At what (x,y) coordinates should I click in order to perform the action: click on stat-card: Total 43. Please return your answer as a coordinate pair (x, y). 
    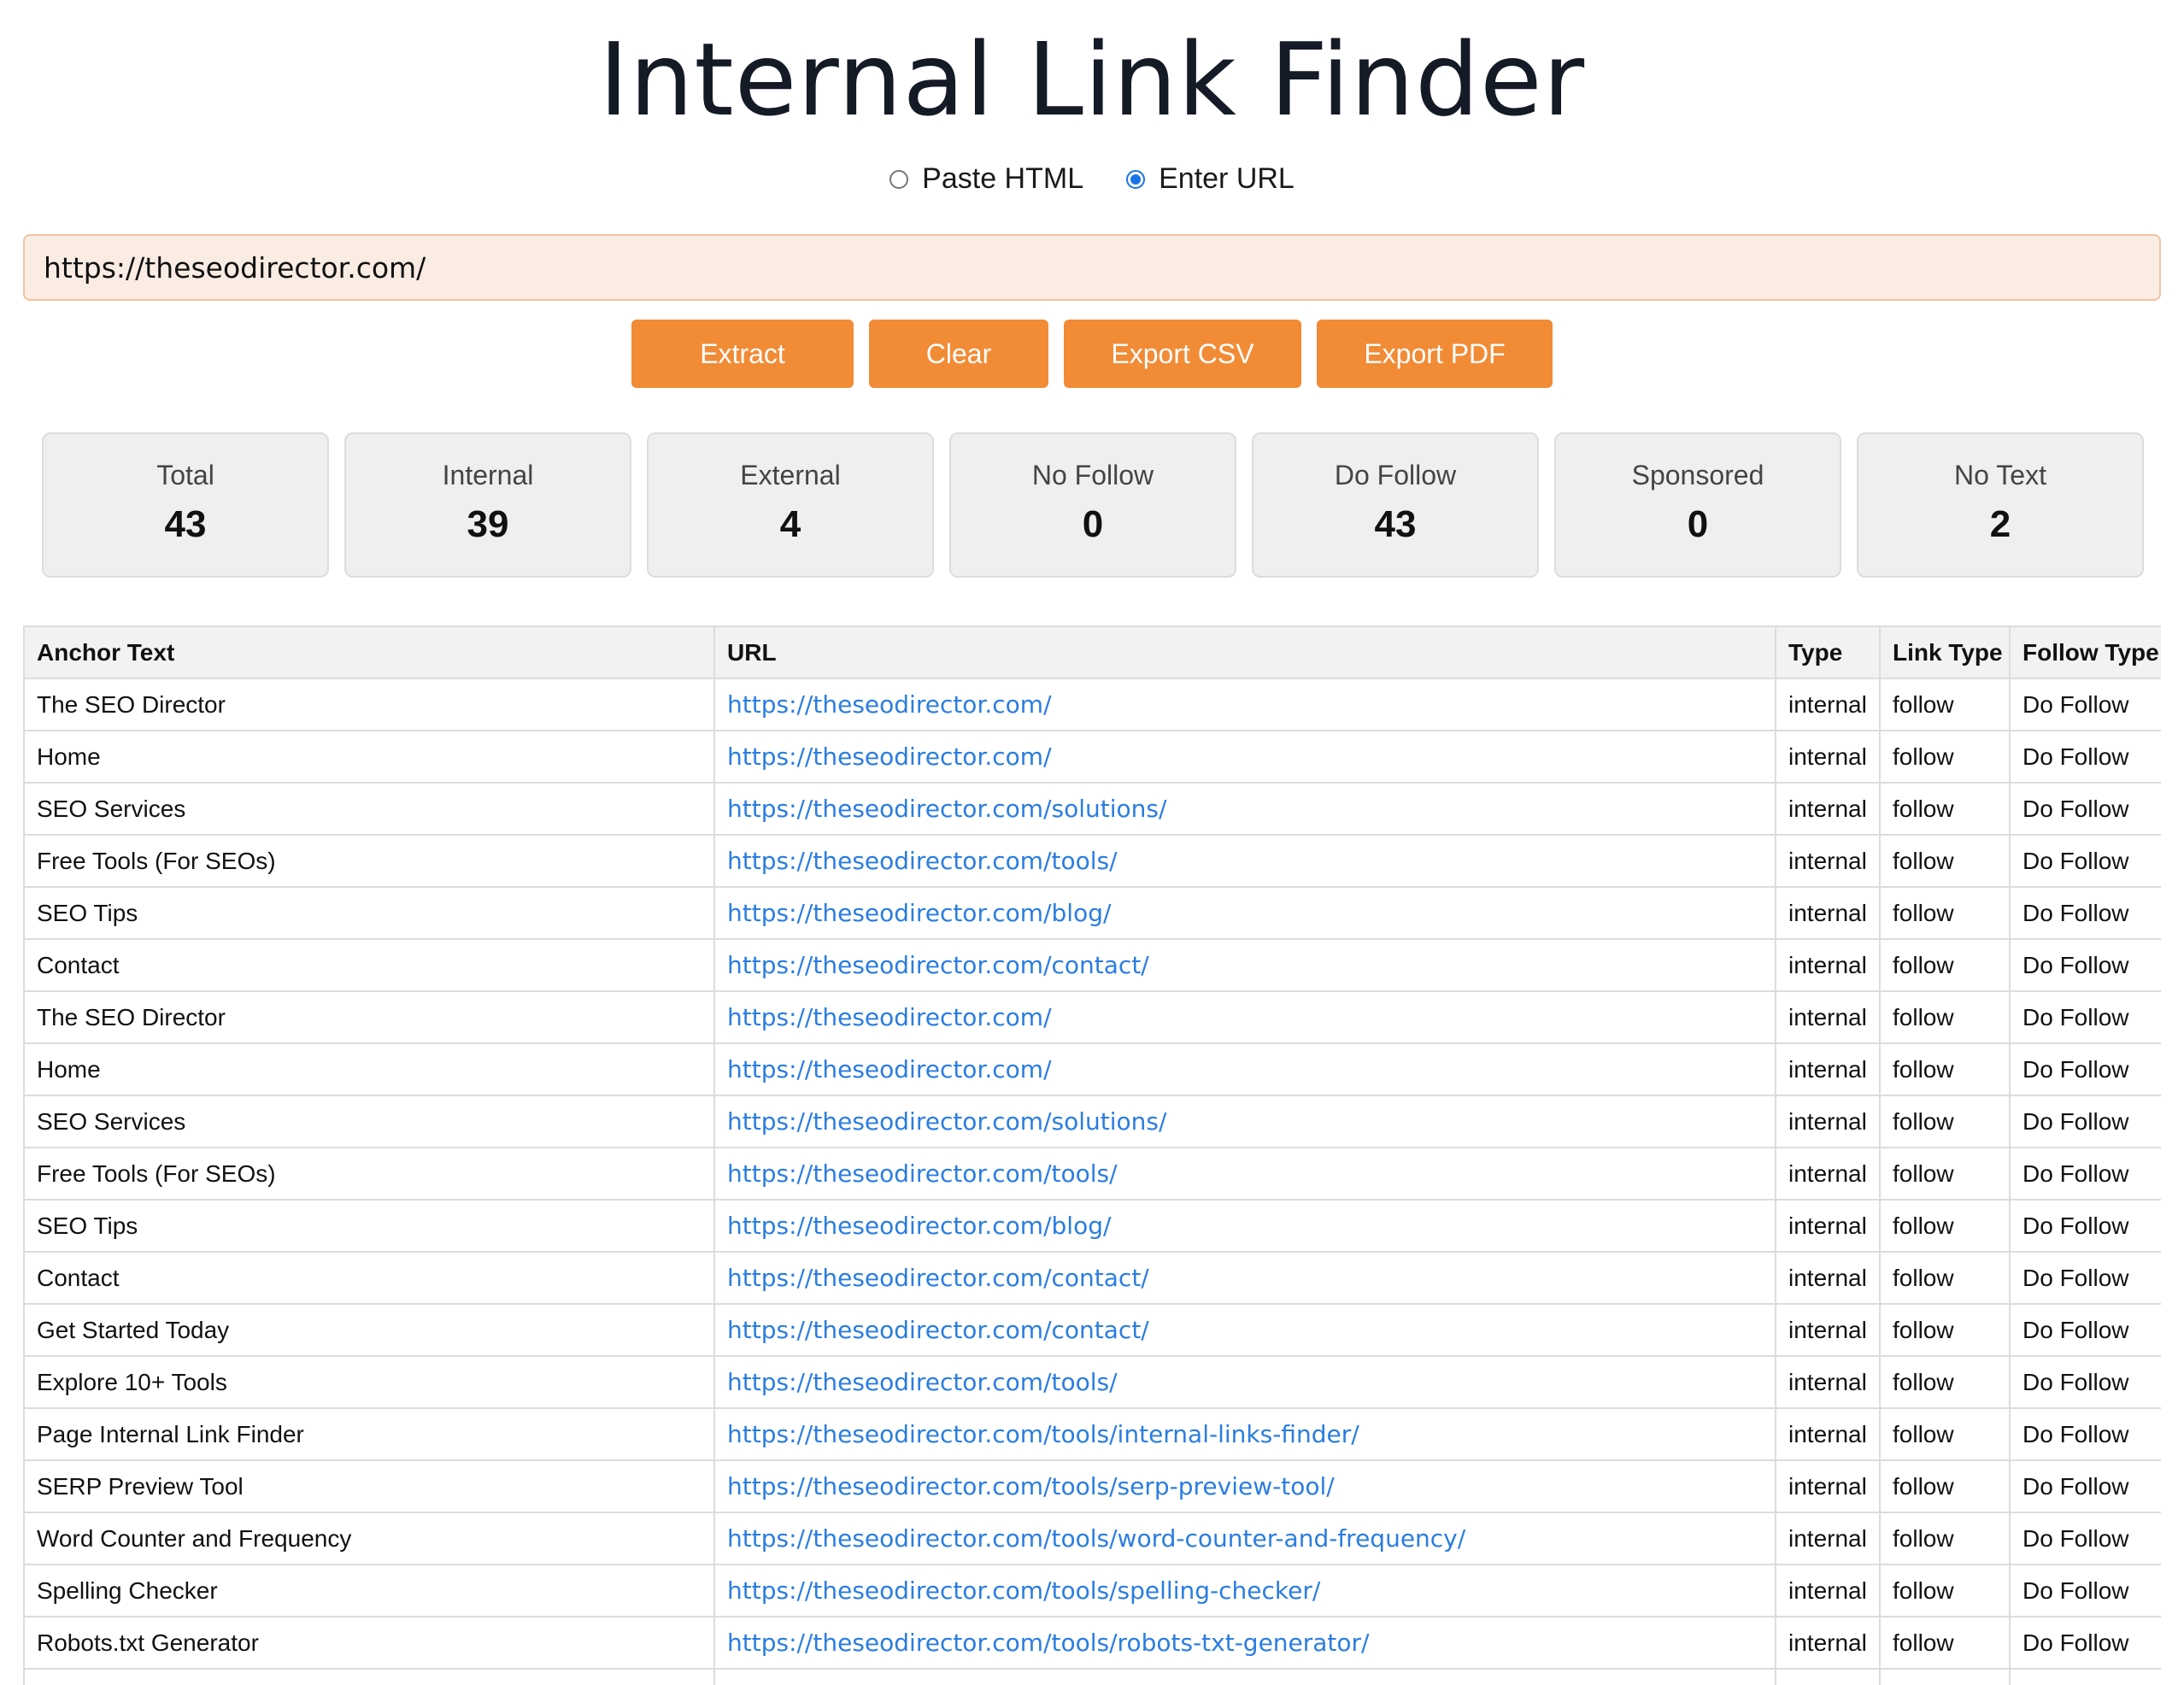
    Looking at the image, I should click on (186, 505).